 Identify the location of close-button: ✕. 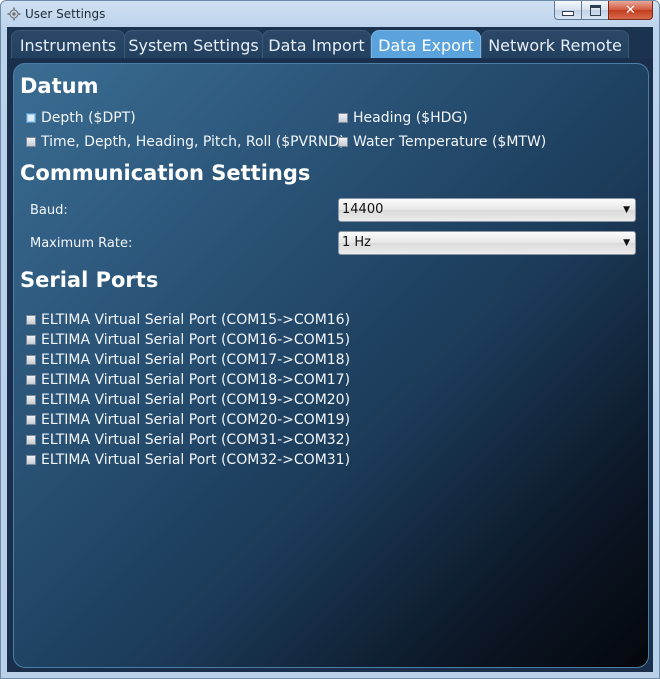
(630, 10).